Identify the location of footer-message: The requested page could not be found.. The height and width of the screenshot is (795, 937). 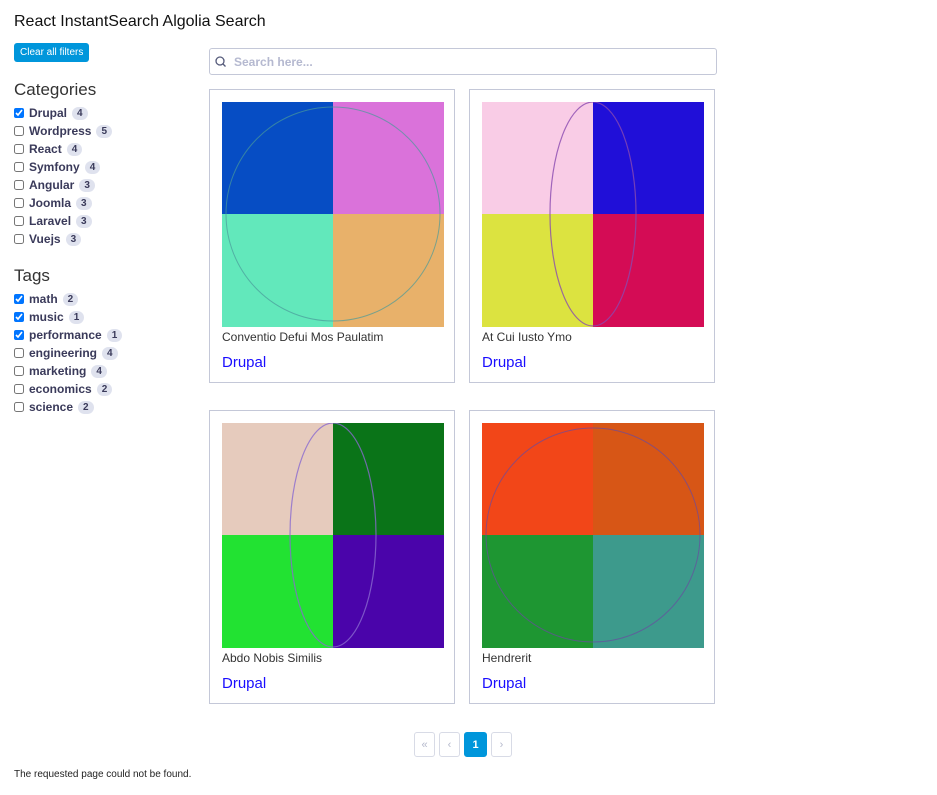
(103, 774).